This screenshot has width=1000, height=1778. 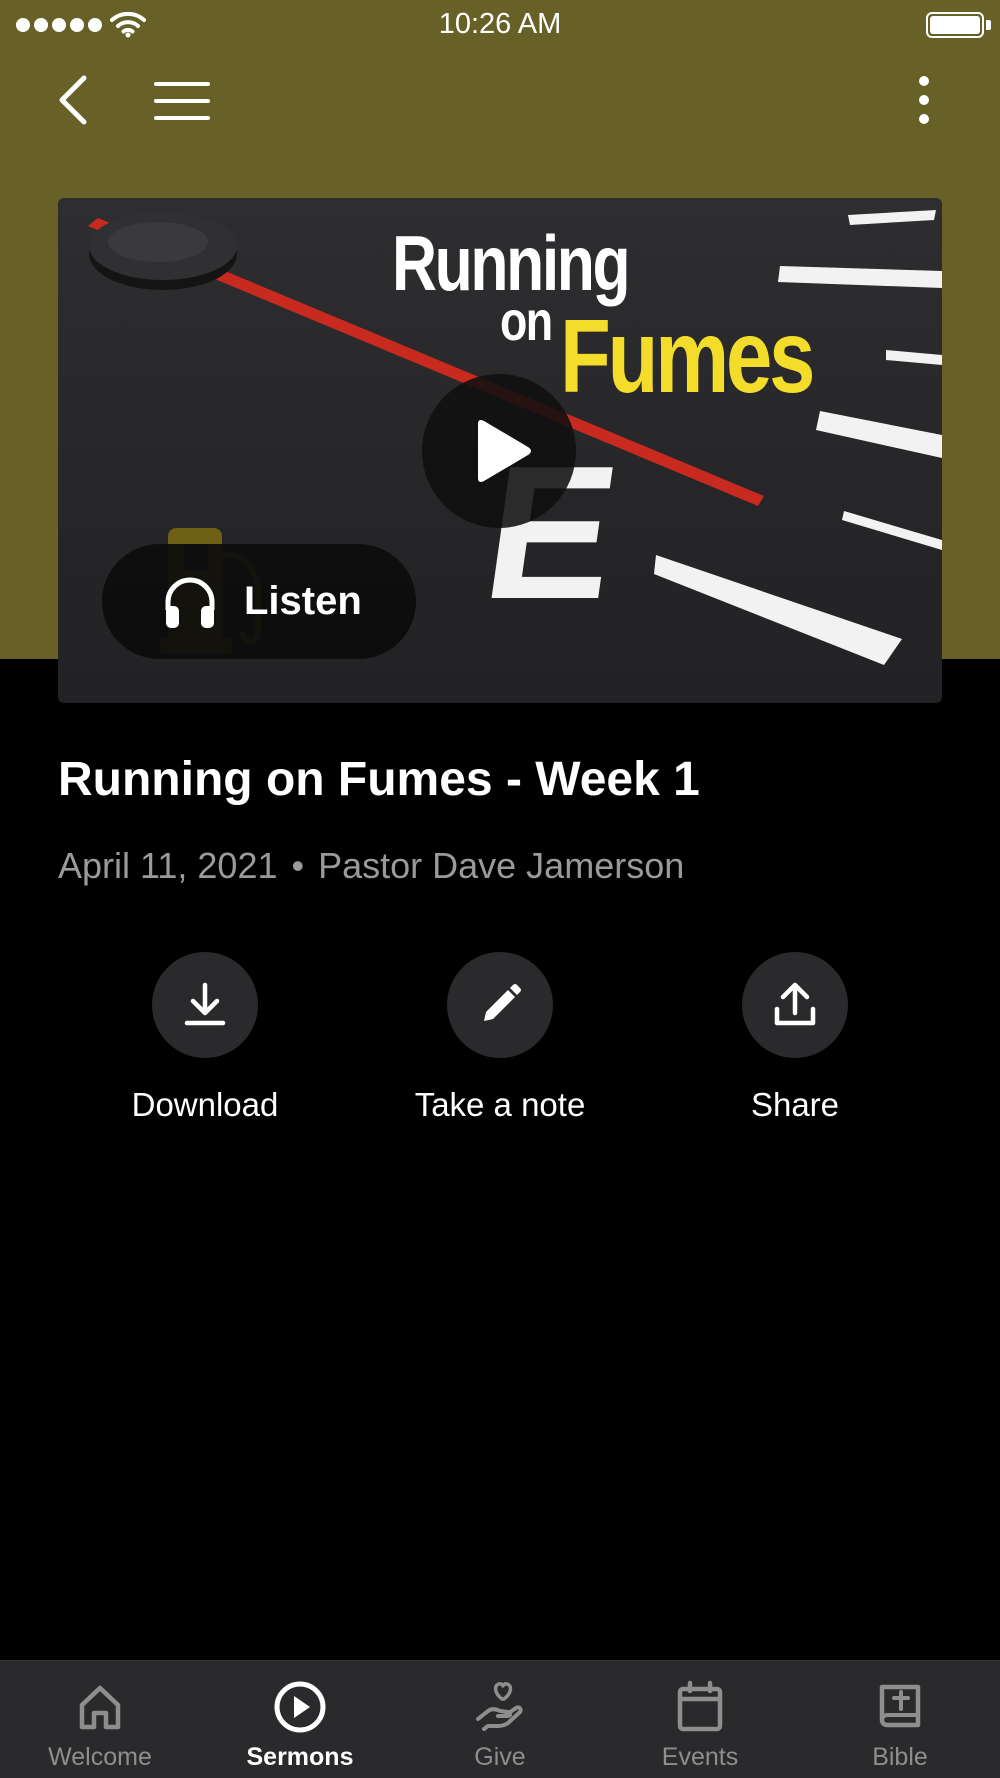 What do you see at coordinates (303, 601) in the screenshot?
I see `listen-label: Listen` at bounding box center [303, 601].